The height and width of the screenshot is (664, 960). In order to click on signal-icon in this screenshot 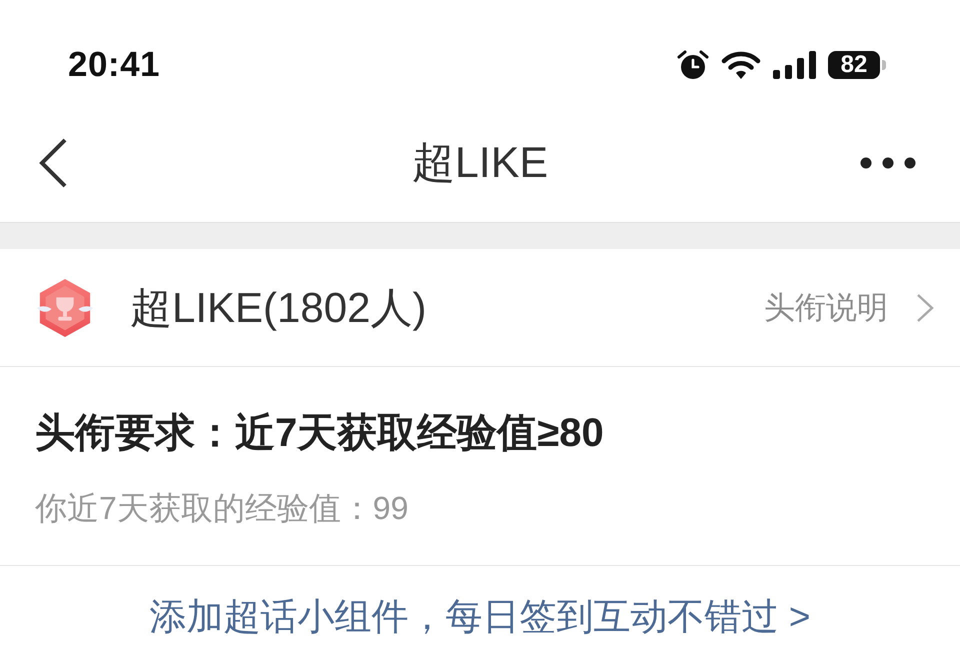, I will do `click(794, 65)`.